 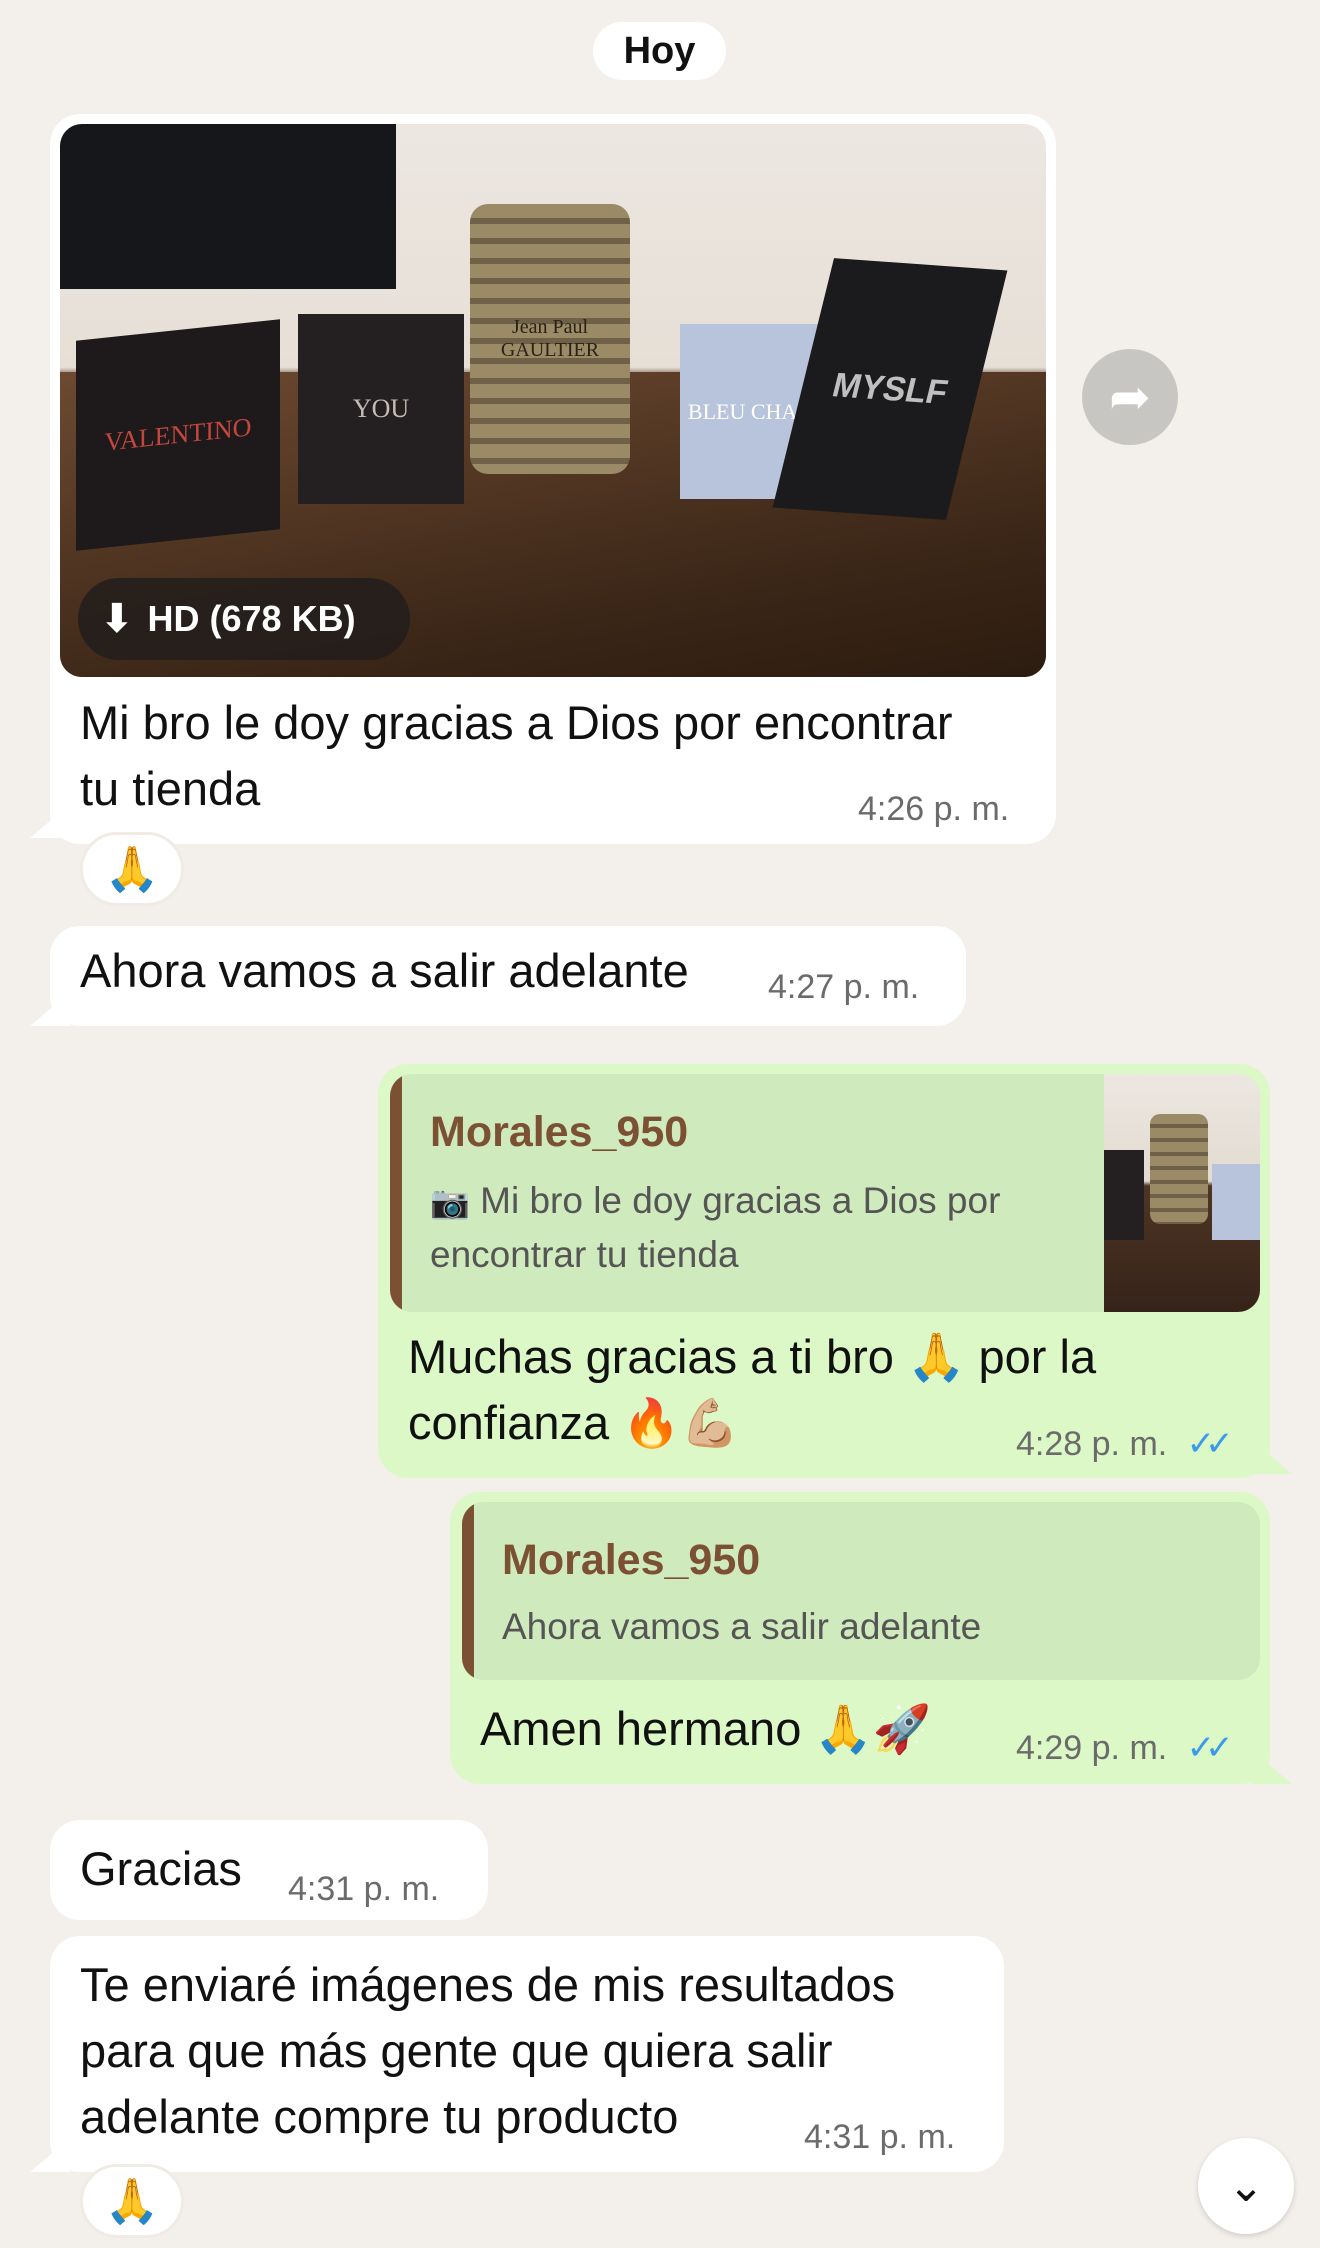 What do you see at coordinates (456, 2050) in the screenshot?
I see `message-text-line: para que más gente que quiera salir` at bounding box center [456, 2050].